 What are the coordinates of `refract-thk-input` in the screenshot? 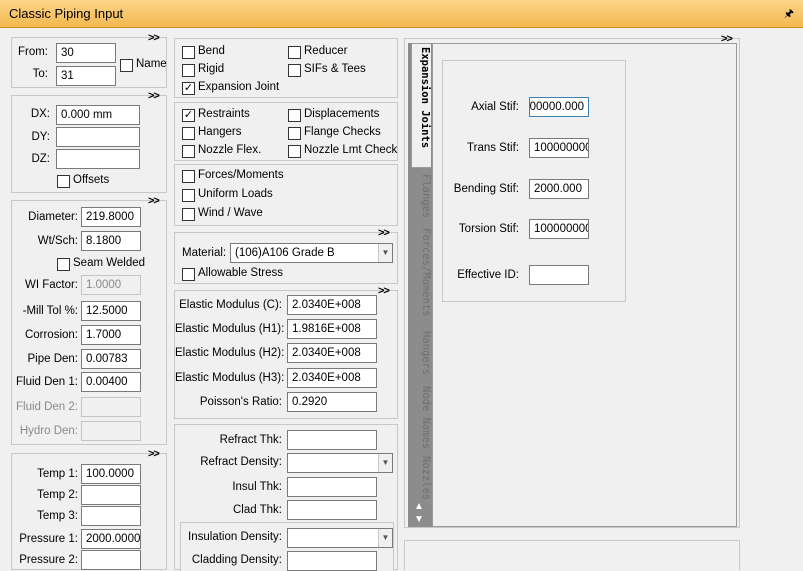 It's located at (332, 440).